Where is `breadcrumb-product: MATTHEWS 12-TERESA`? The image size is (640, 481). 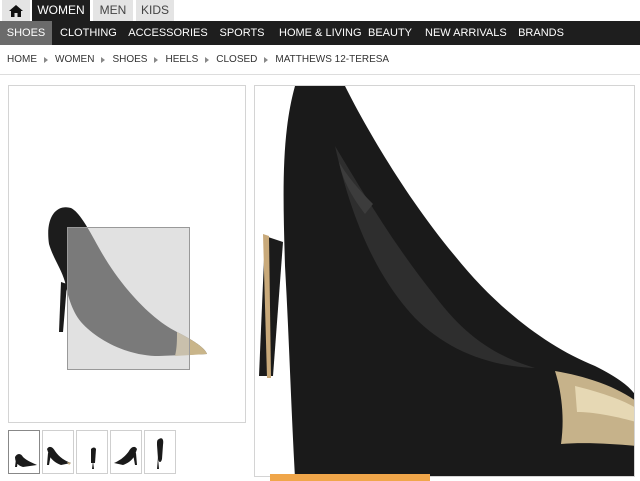
breadcrumb-product: MATTHEWS 12-TERESA is located at coordinates (332, 59).